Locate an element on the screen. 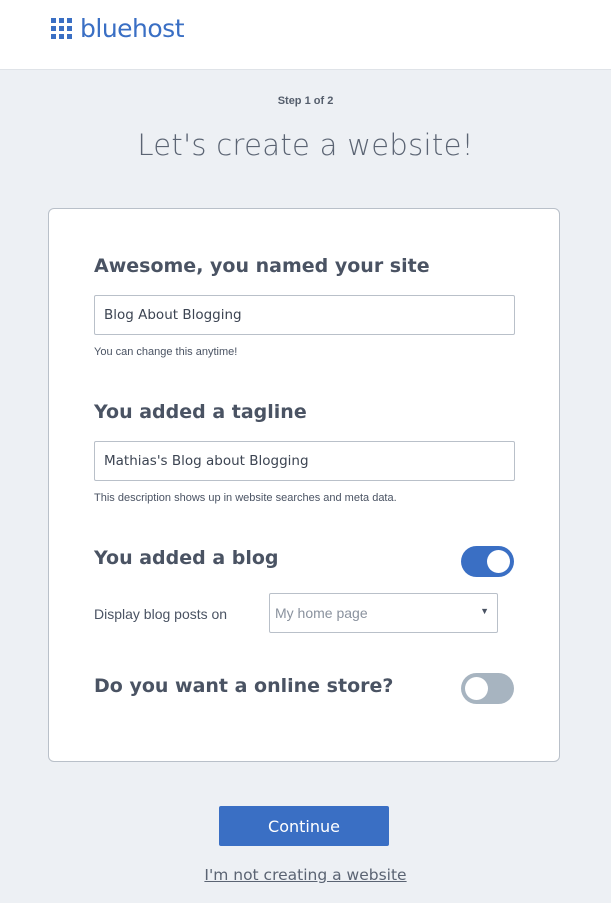 This screenshot has height=903, width=611. not-creating-website-link: I'm not creating a website is located at coordinates (305, 875).